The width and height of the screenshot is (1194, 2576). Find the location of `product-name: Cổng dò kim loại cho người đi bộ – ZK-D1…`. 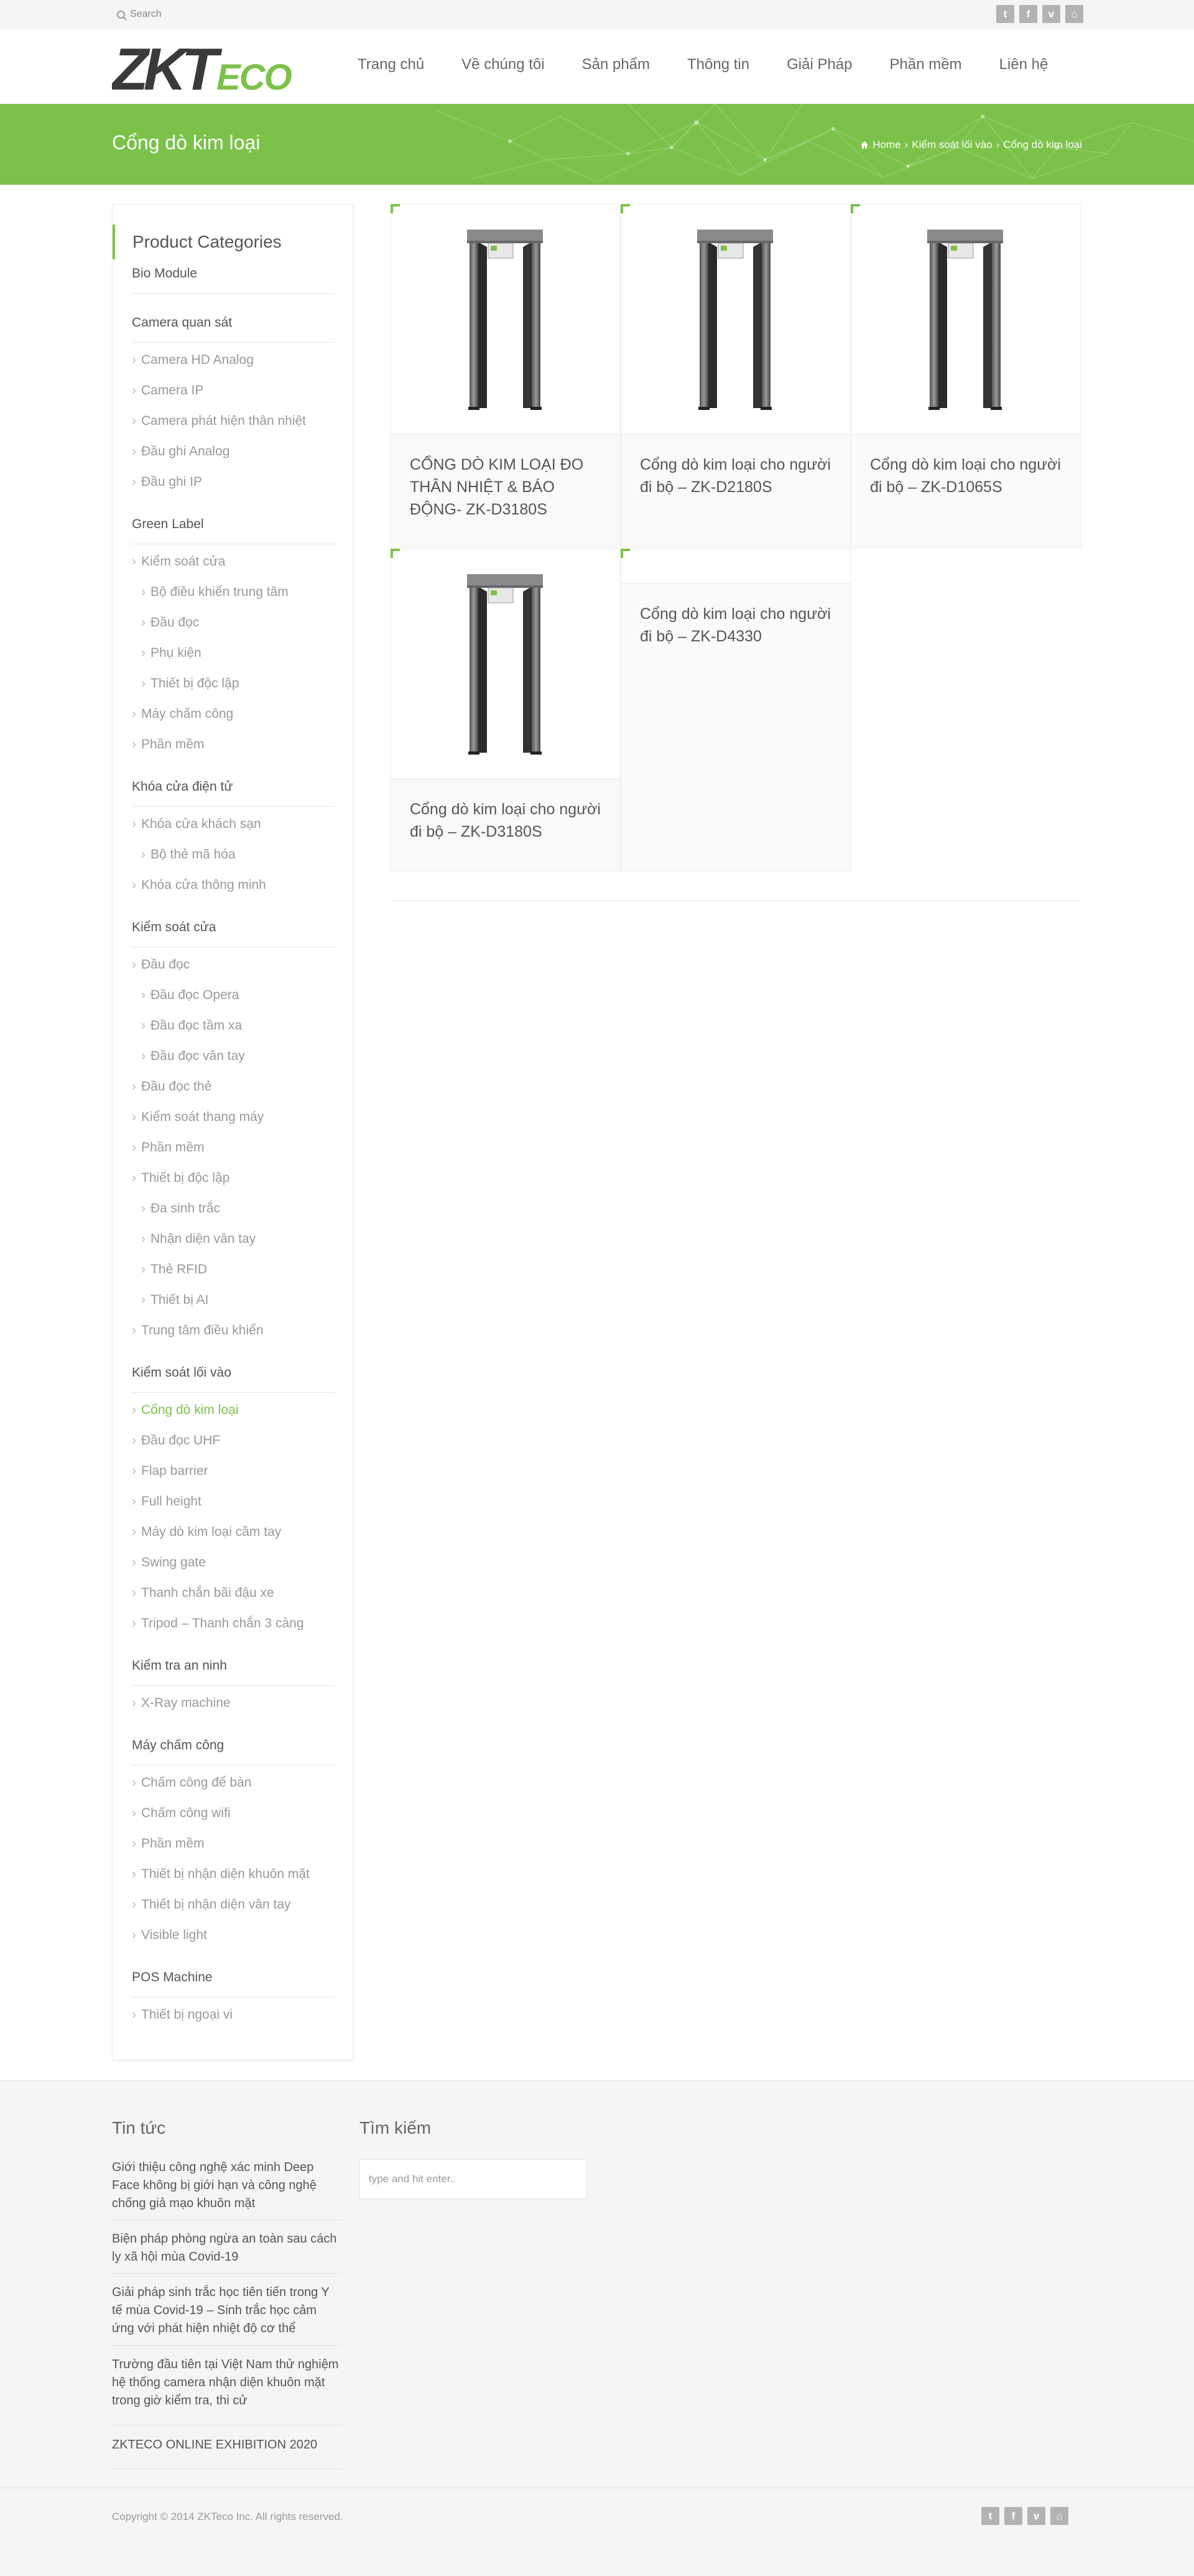

product-name: Cổng dò kim loại cho người đi bộ – ZK-D1… is located at coordinates (969, 475).